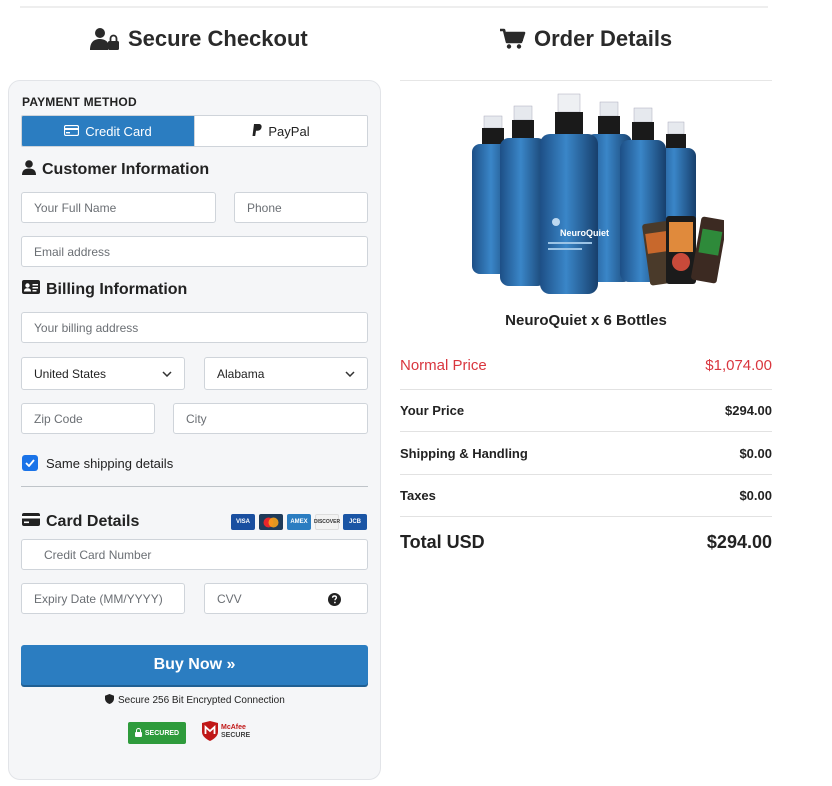  I want to click on card-number-input, so click(205, 554).